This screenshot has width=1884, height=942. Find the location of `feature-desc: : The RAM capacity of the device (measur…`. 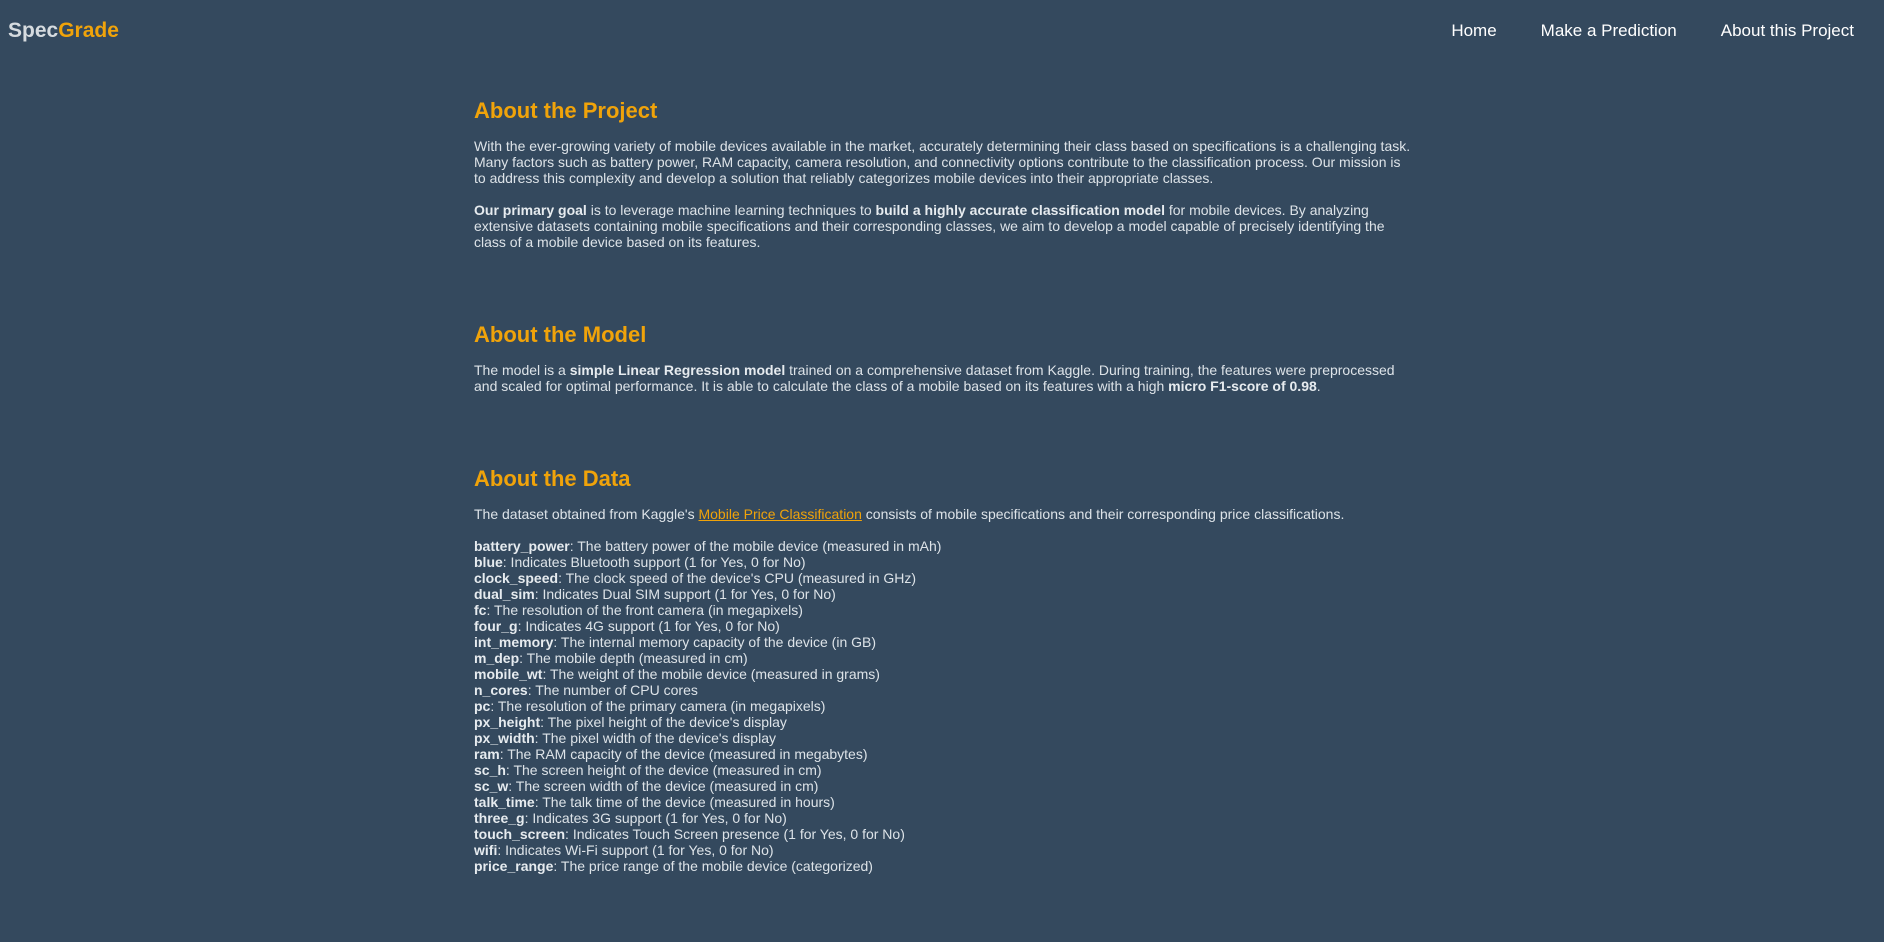

feature-desc: : The RAM capacity of the device (measur… is located at coordinates (683, 754).